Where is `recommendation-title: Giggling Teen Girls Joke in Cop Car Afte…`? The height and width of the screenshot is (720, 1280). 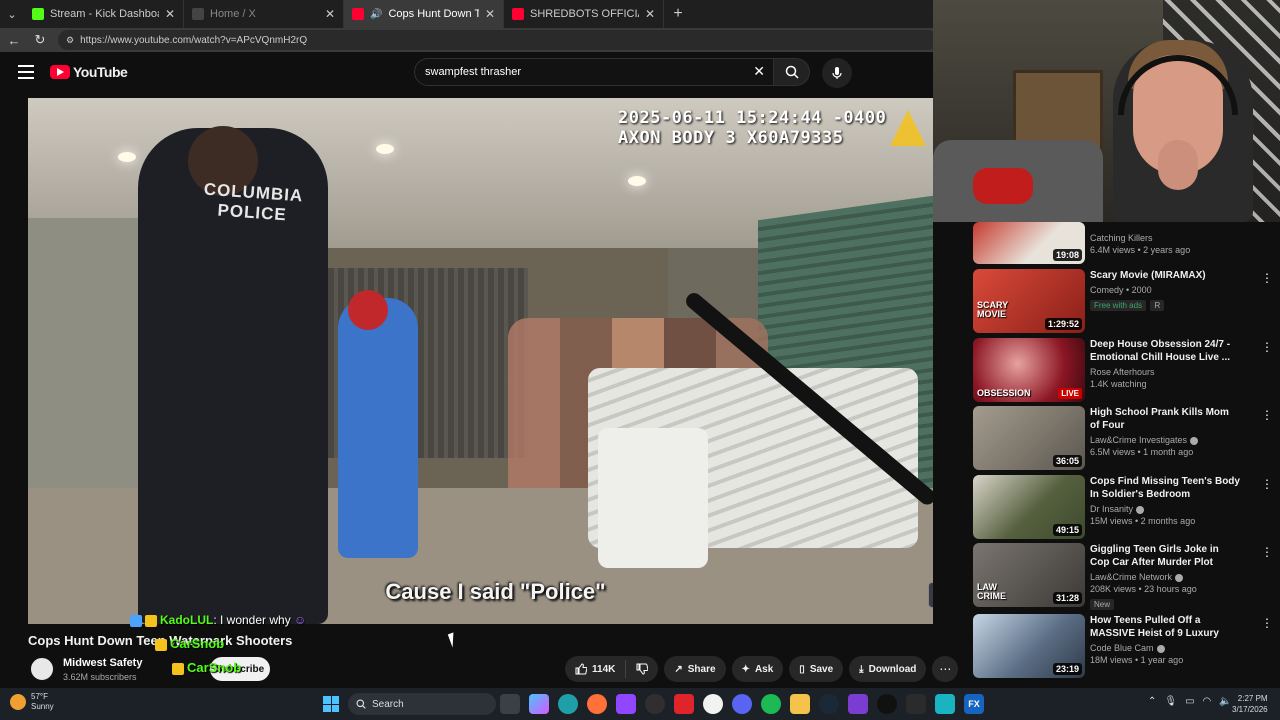
recommendation-title: Giggling Teen Girls Joke in Cop Car Afte… is located at coordinates (1165, 556).